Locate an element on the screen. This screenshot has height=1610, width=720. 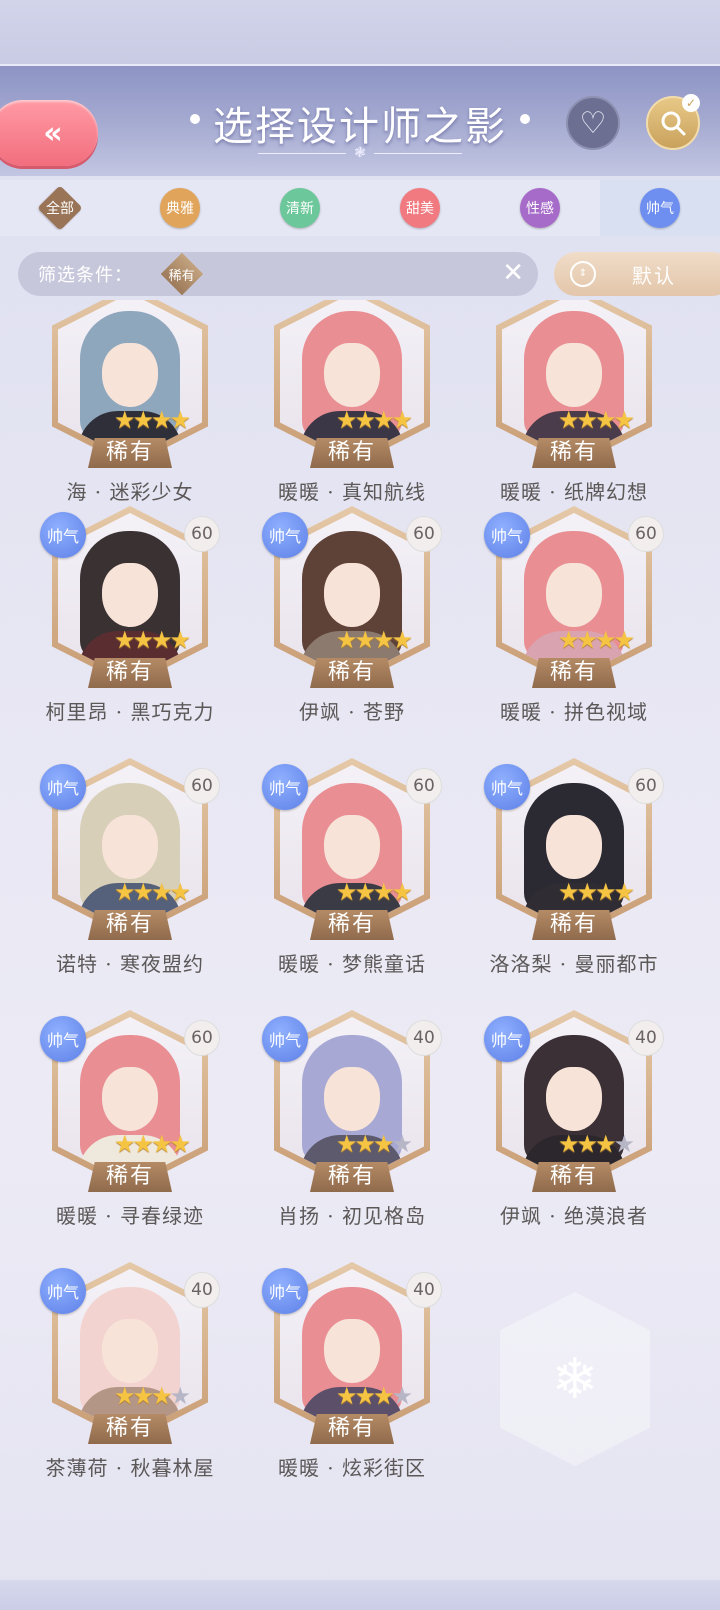
designer-card: ★★★★ 稀有海 · 迷彩少女 is located at coordinates (130, 410).